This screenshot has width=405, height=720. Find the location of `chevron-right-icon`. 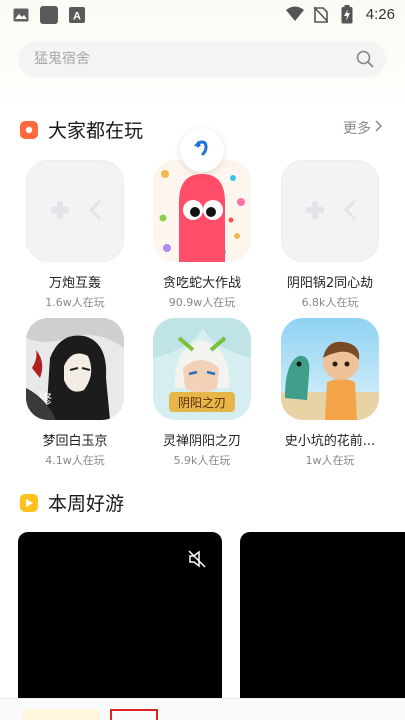

chevron-right-icon is located at coordinates (379, 128).